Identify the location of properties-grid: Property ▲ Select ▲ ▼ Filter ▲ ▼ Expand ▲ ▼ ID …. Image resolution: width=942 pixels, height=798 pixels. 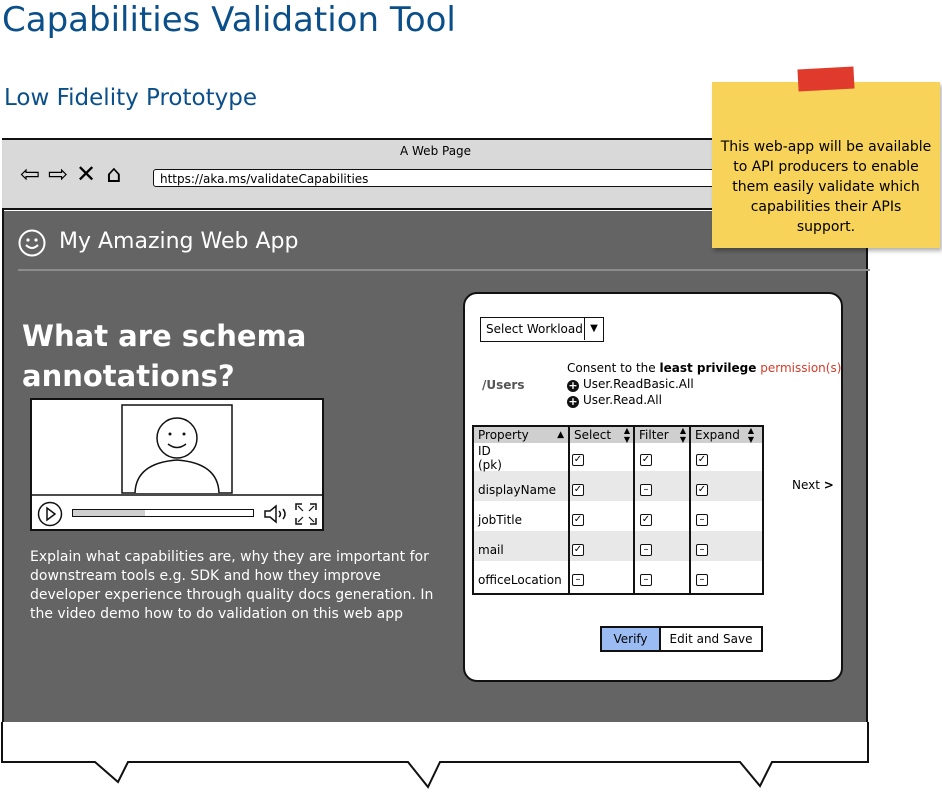
(618, 510).